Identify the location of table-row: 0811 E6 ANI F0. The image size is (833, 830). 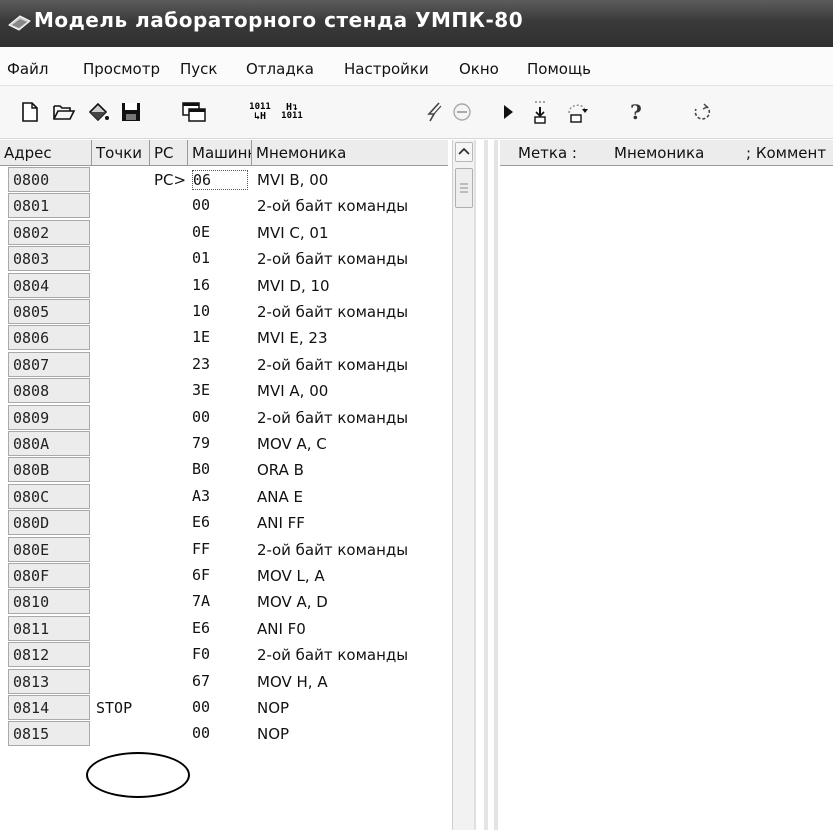
(224, 628).